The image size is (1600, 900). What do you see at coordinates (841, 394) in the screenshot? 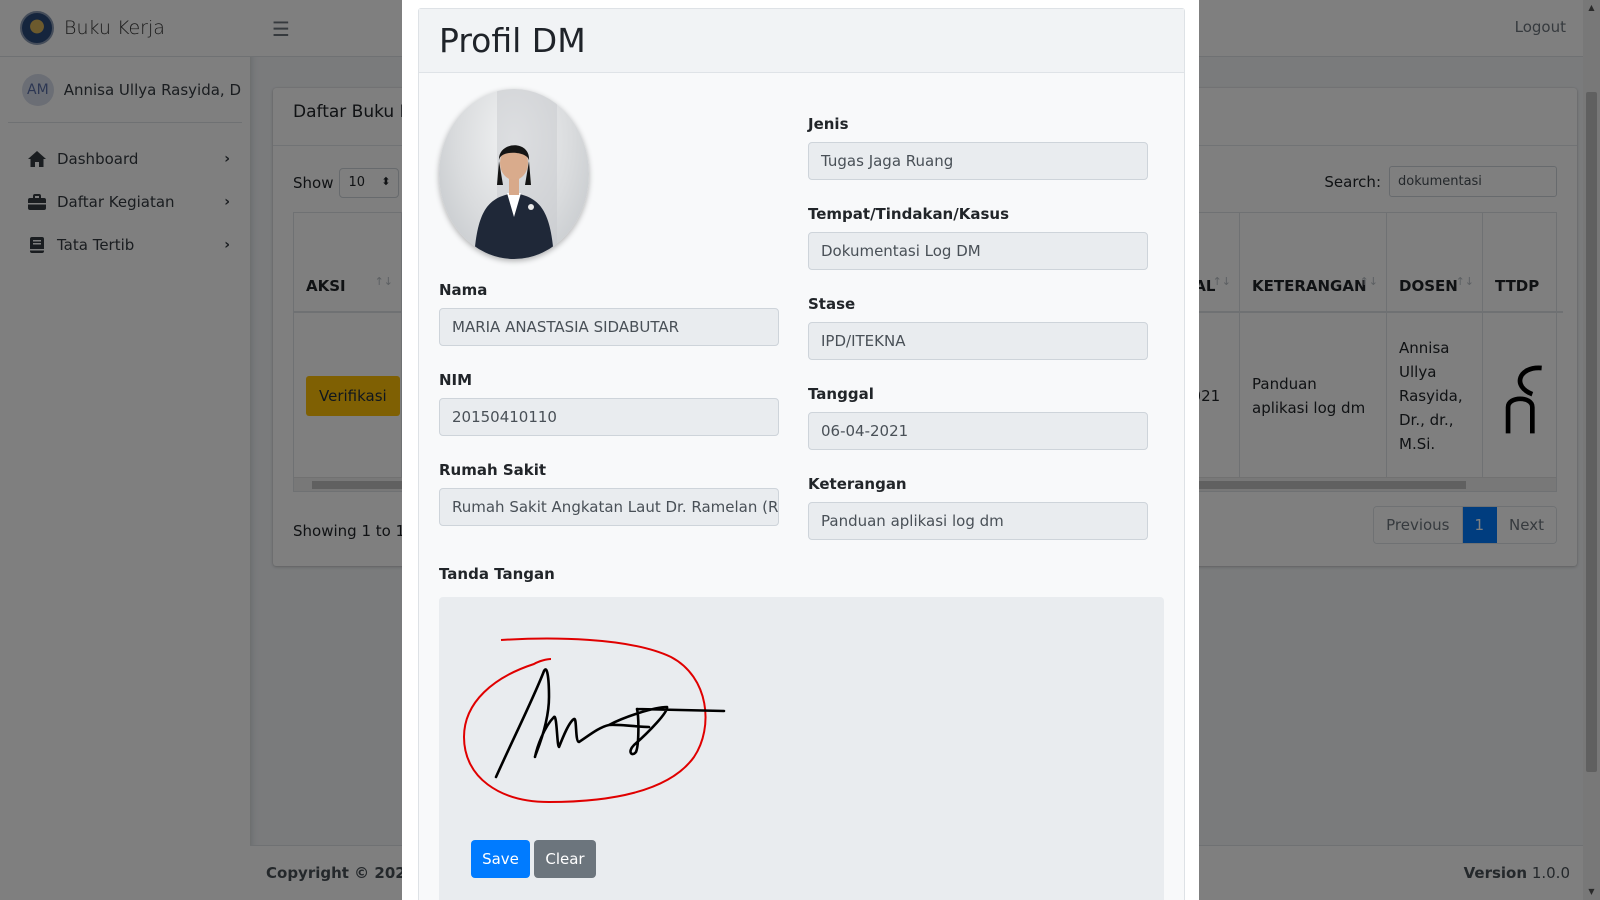
I see `tanggal-label: Tanggal` at bounding box center [841, 394].